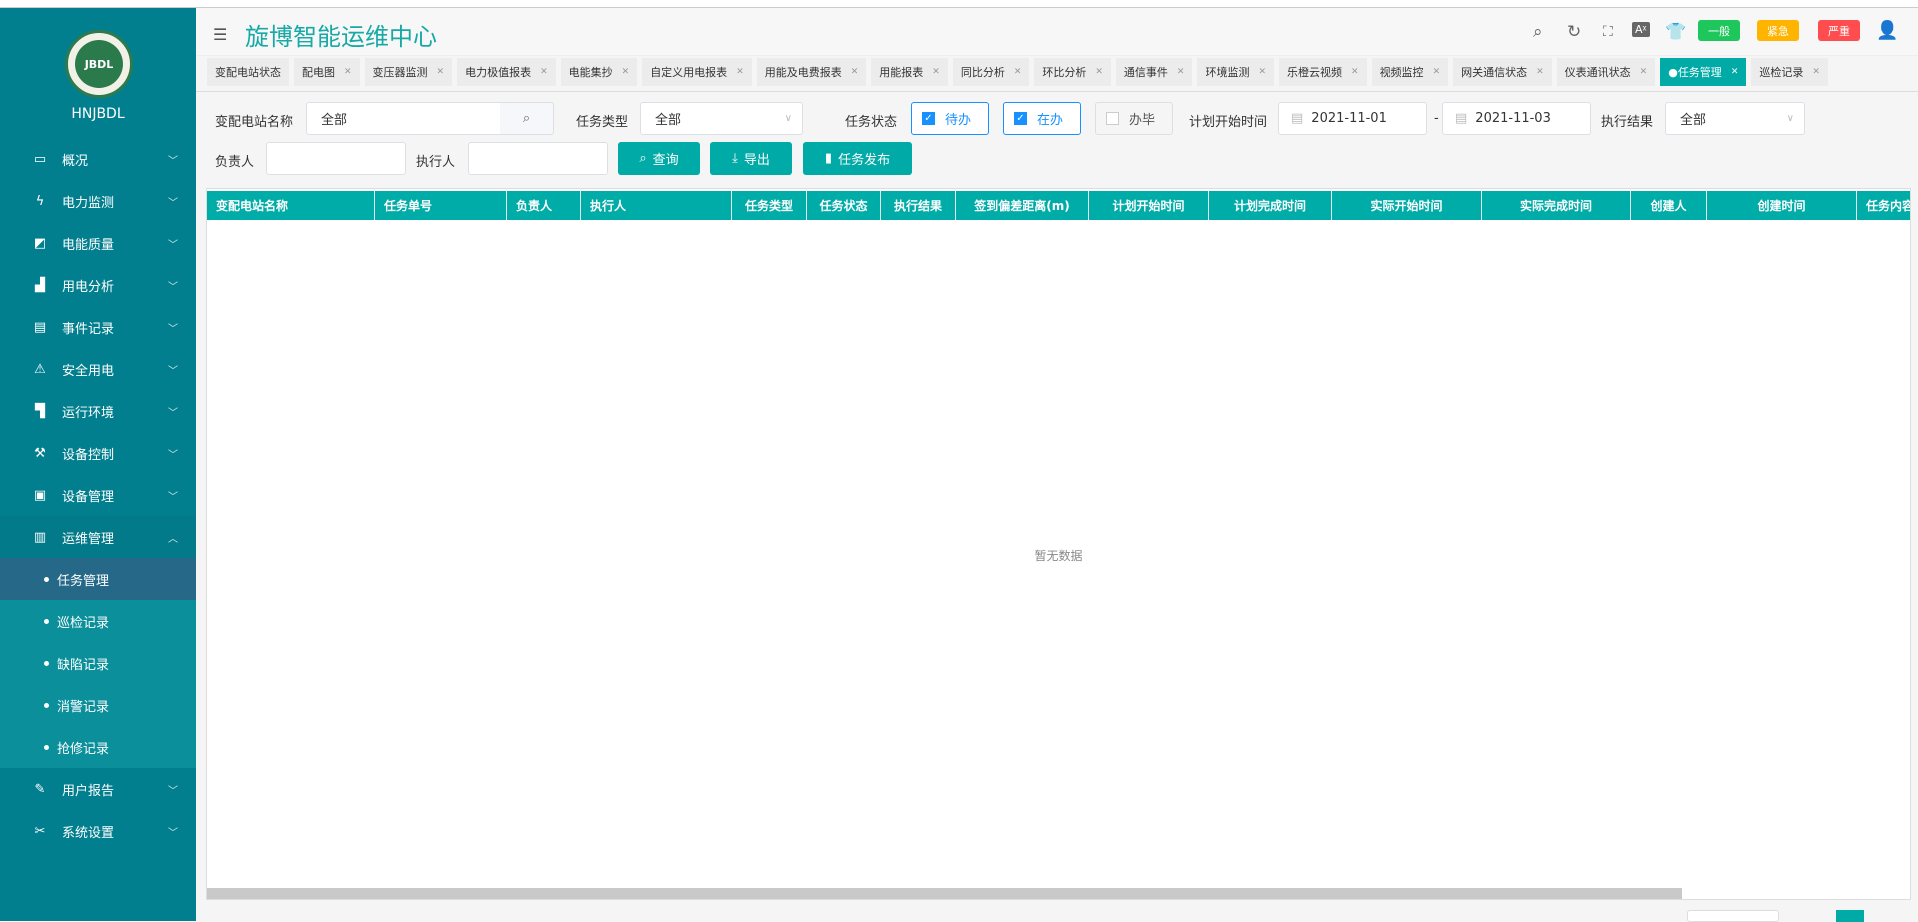  Describe the element at coordinates (506, 72) in the screenshot. I see `tab-电力极值报表: 电力极值报表 ✕` at that location.